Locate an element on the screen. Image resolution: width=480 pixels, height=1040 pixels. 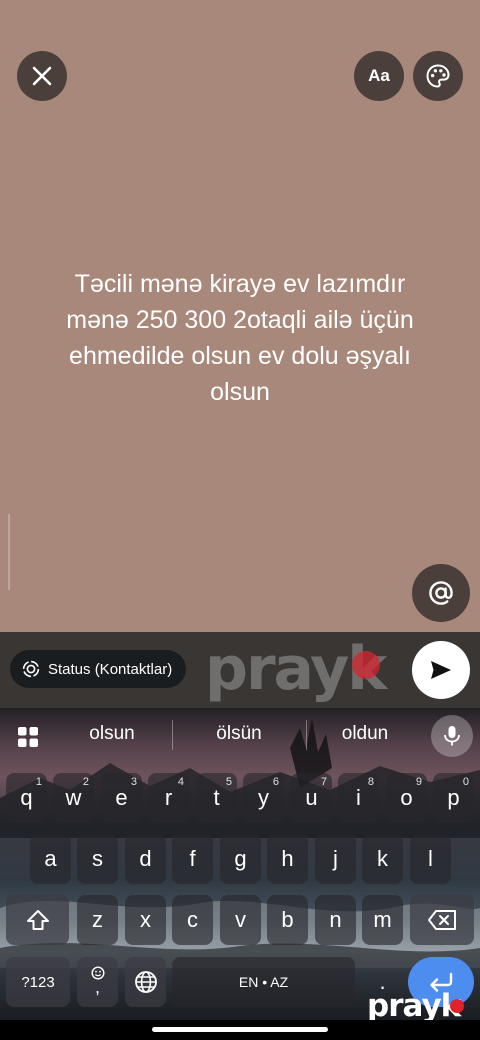
key-hint: 2 is located at coordinates (85, 782).